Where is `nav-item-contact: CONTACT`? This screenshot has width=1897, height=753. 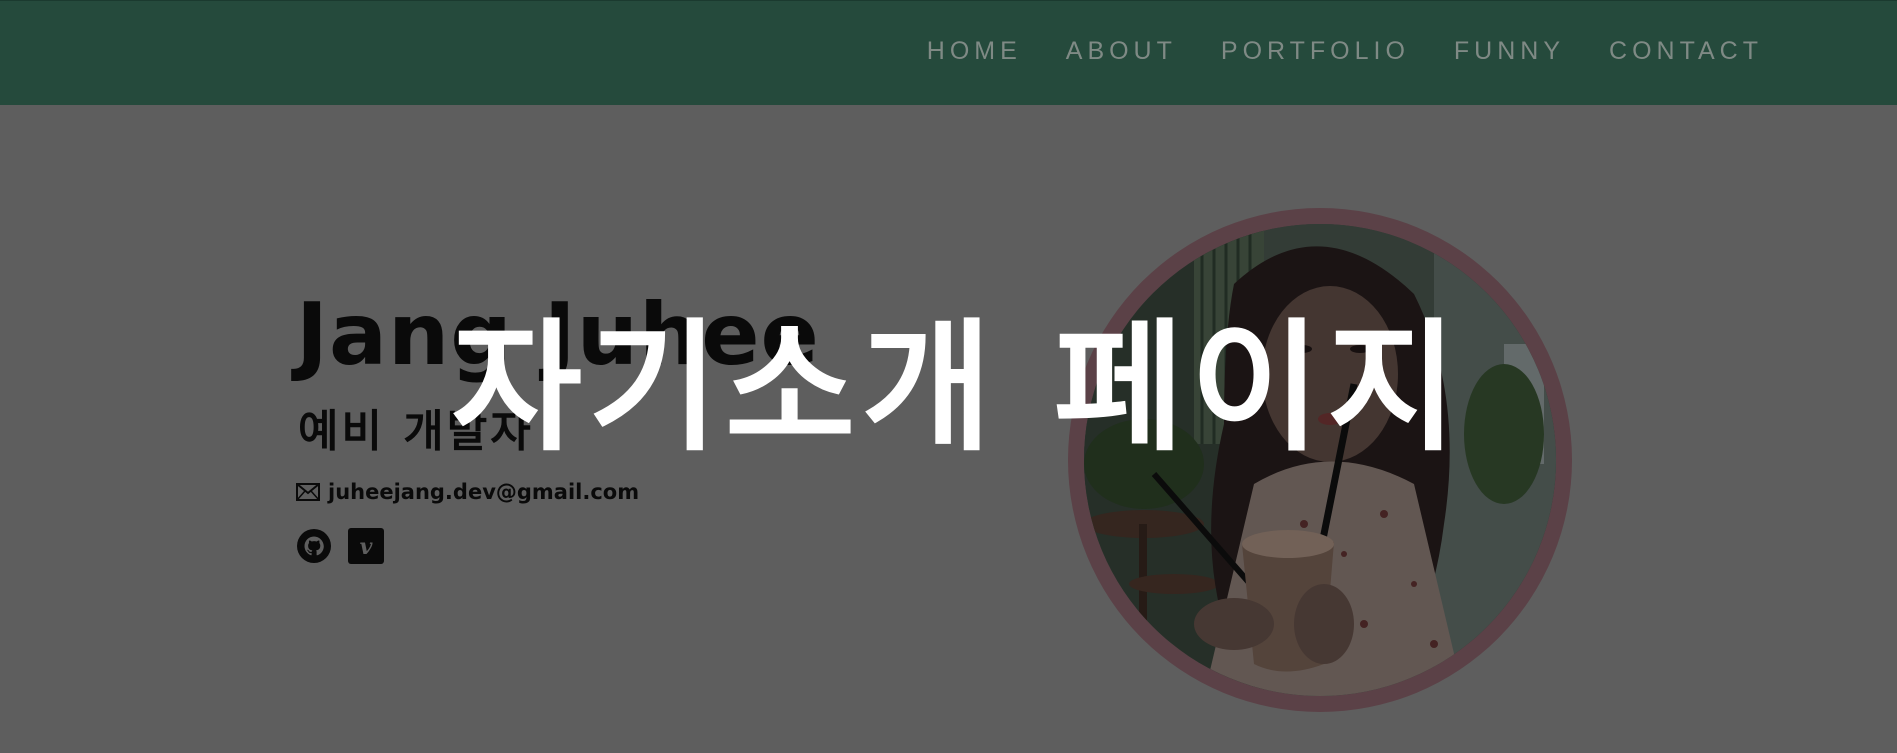 nav-item-contact: CONTACT is located at coordinates (1686, 51).